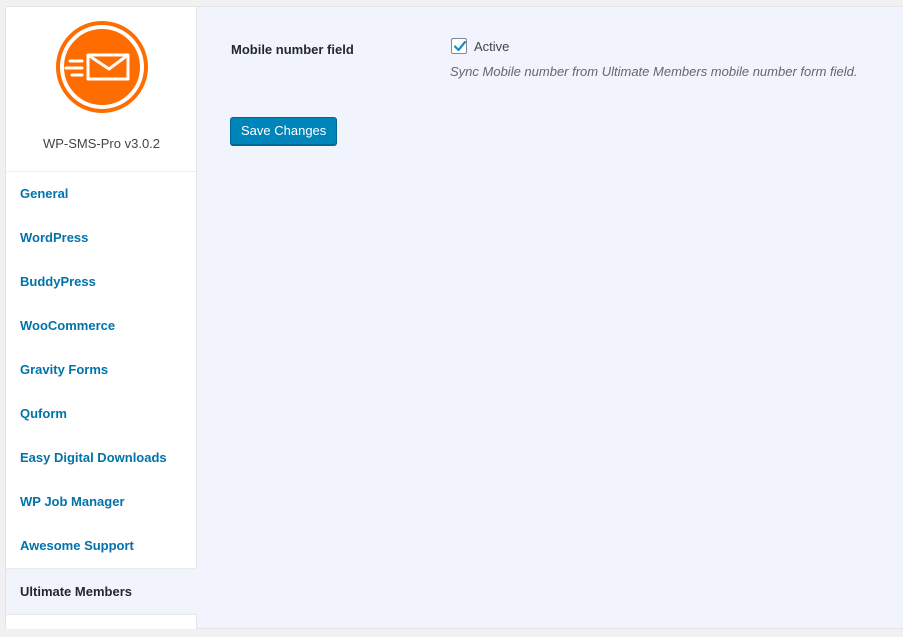 The height and width of the screenshot is (637, 903). What do you see at coordinates (101, 282) in the screenshot?
I see `sidebar-item-buddypress: BuddyPress` at bounding box center [101, 282].